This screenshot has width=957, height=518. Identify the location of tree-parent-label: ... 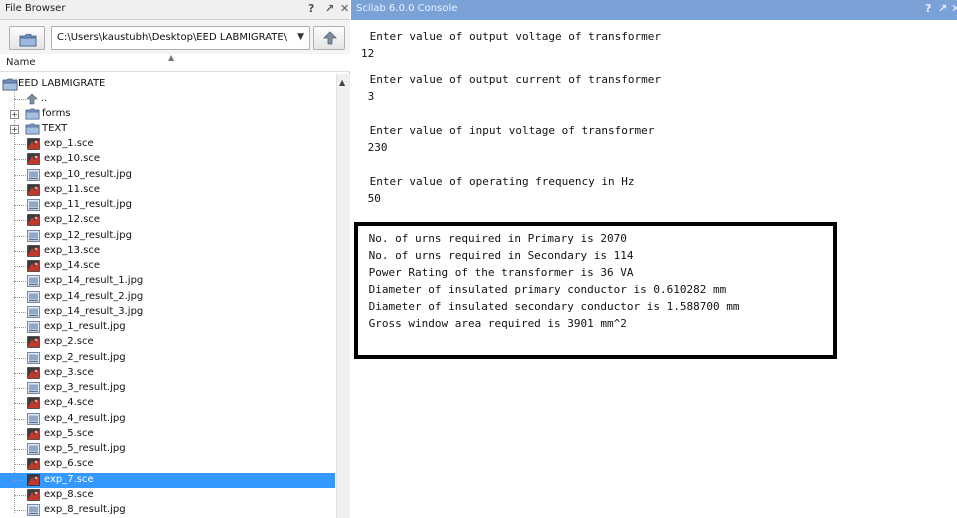
(44, 98).